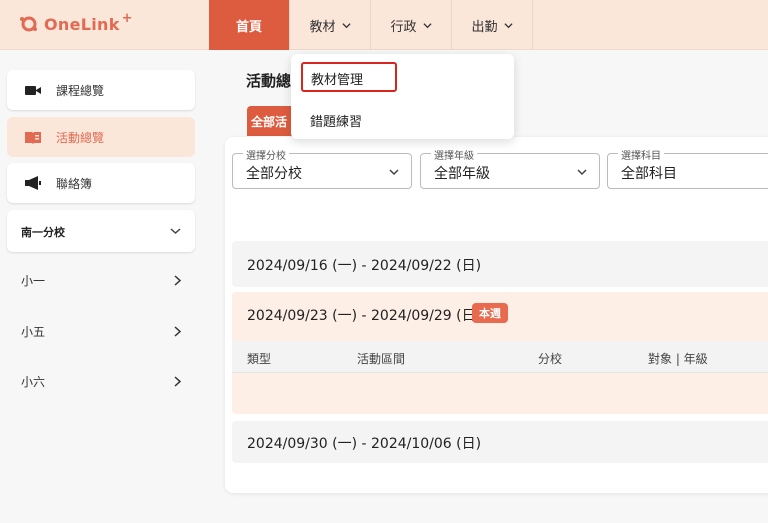  I want to click on sidebar-item-contact-book: 聯絡簿, so click(101, 183).